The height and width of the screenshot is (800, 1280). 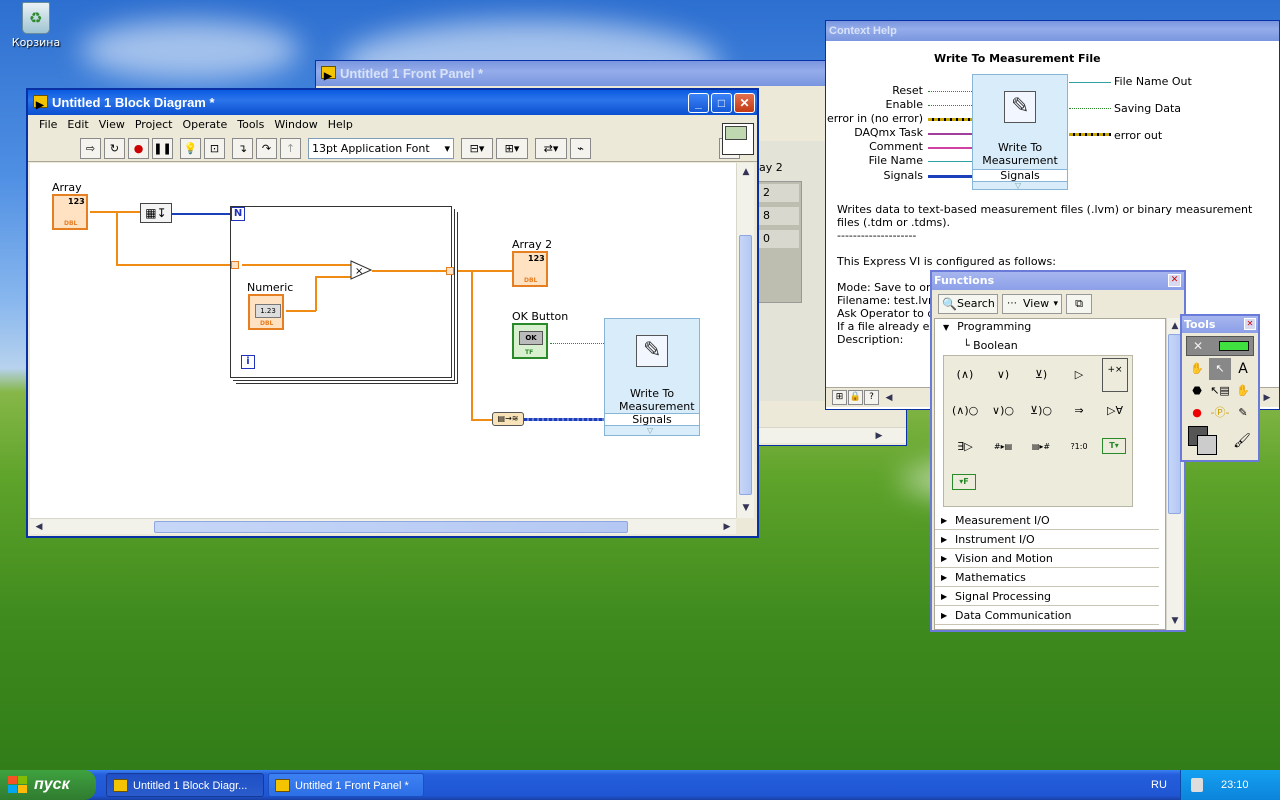 I want to click on expand-arrow-icon: ▽, so click(x=650, y=430).